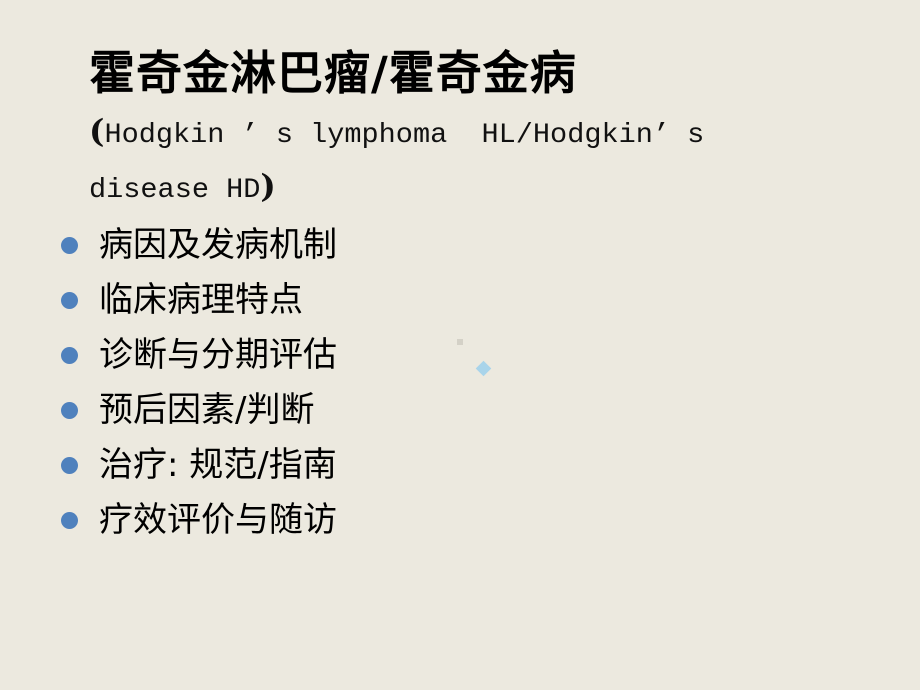 The image size is (920, 690). I want to click on bullet-text: 预后因素/判断, so click(207, 410).